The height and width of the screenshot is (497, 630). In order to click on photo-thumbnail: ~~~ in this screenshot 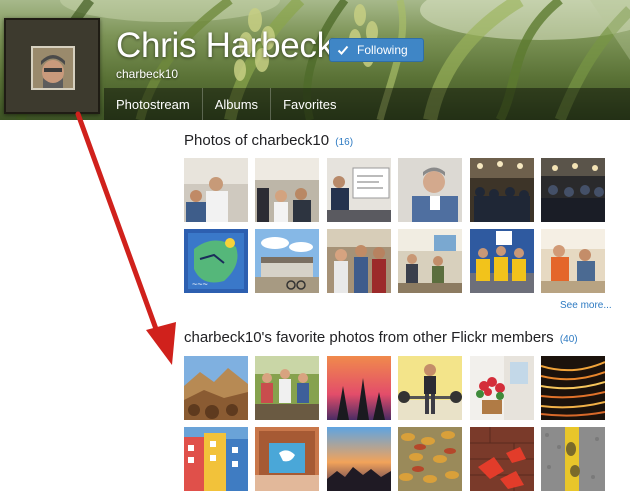, I will do `click(216, 261)`.